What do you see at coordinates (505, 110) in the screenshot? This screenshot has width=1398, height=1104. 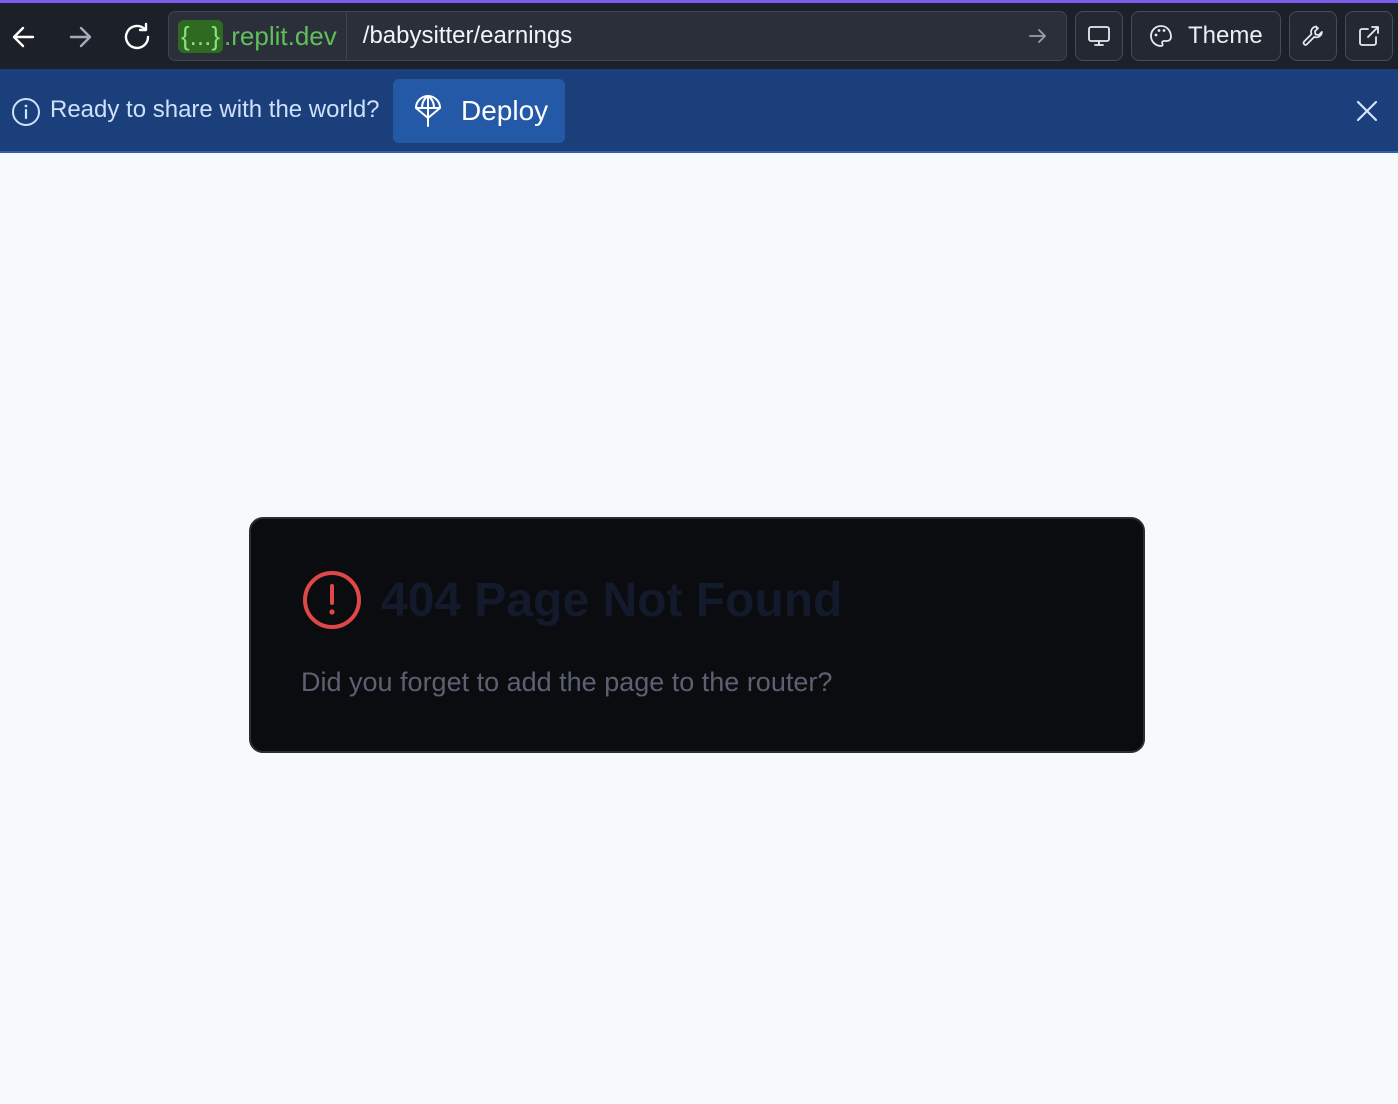 I see `deploy-label: Deploy` at bounding box center [505, 110].